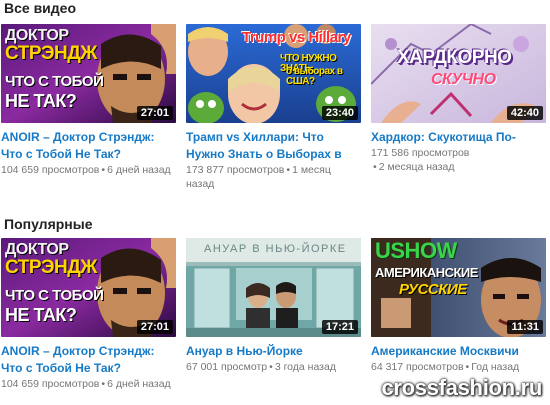  I want to click on video-title-link: Хардкор: Скукотища По-Русски, so click(458, 137).